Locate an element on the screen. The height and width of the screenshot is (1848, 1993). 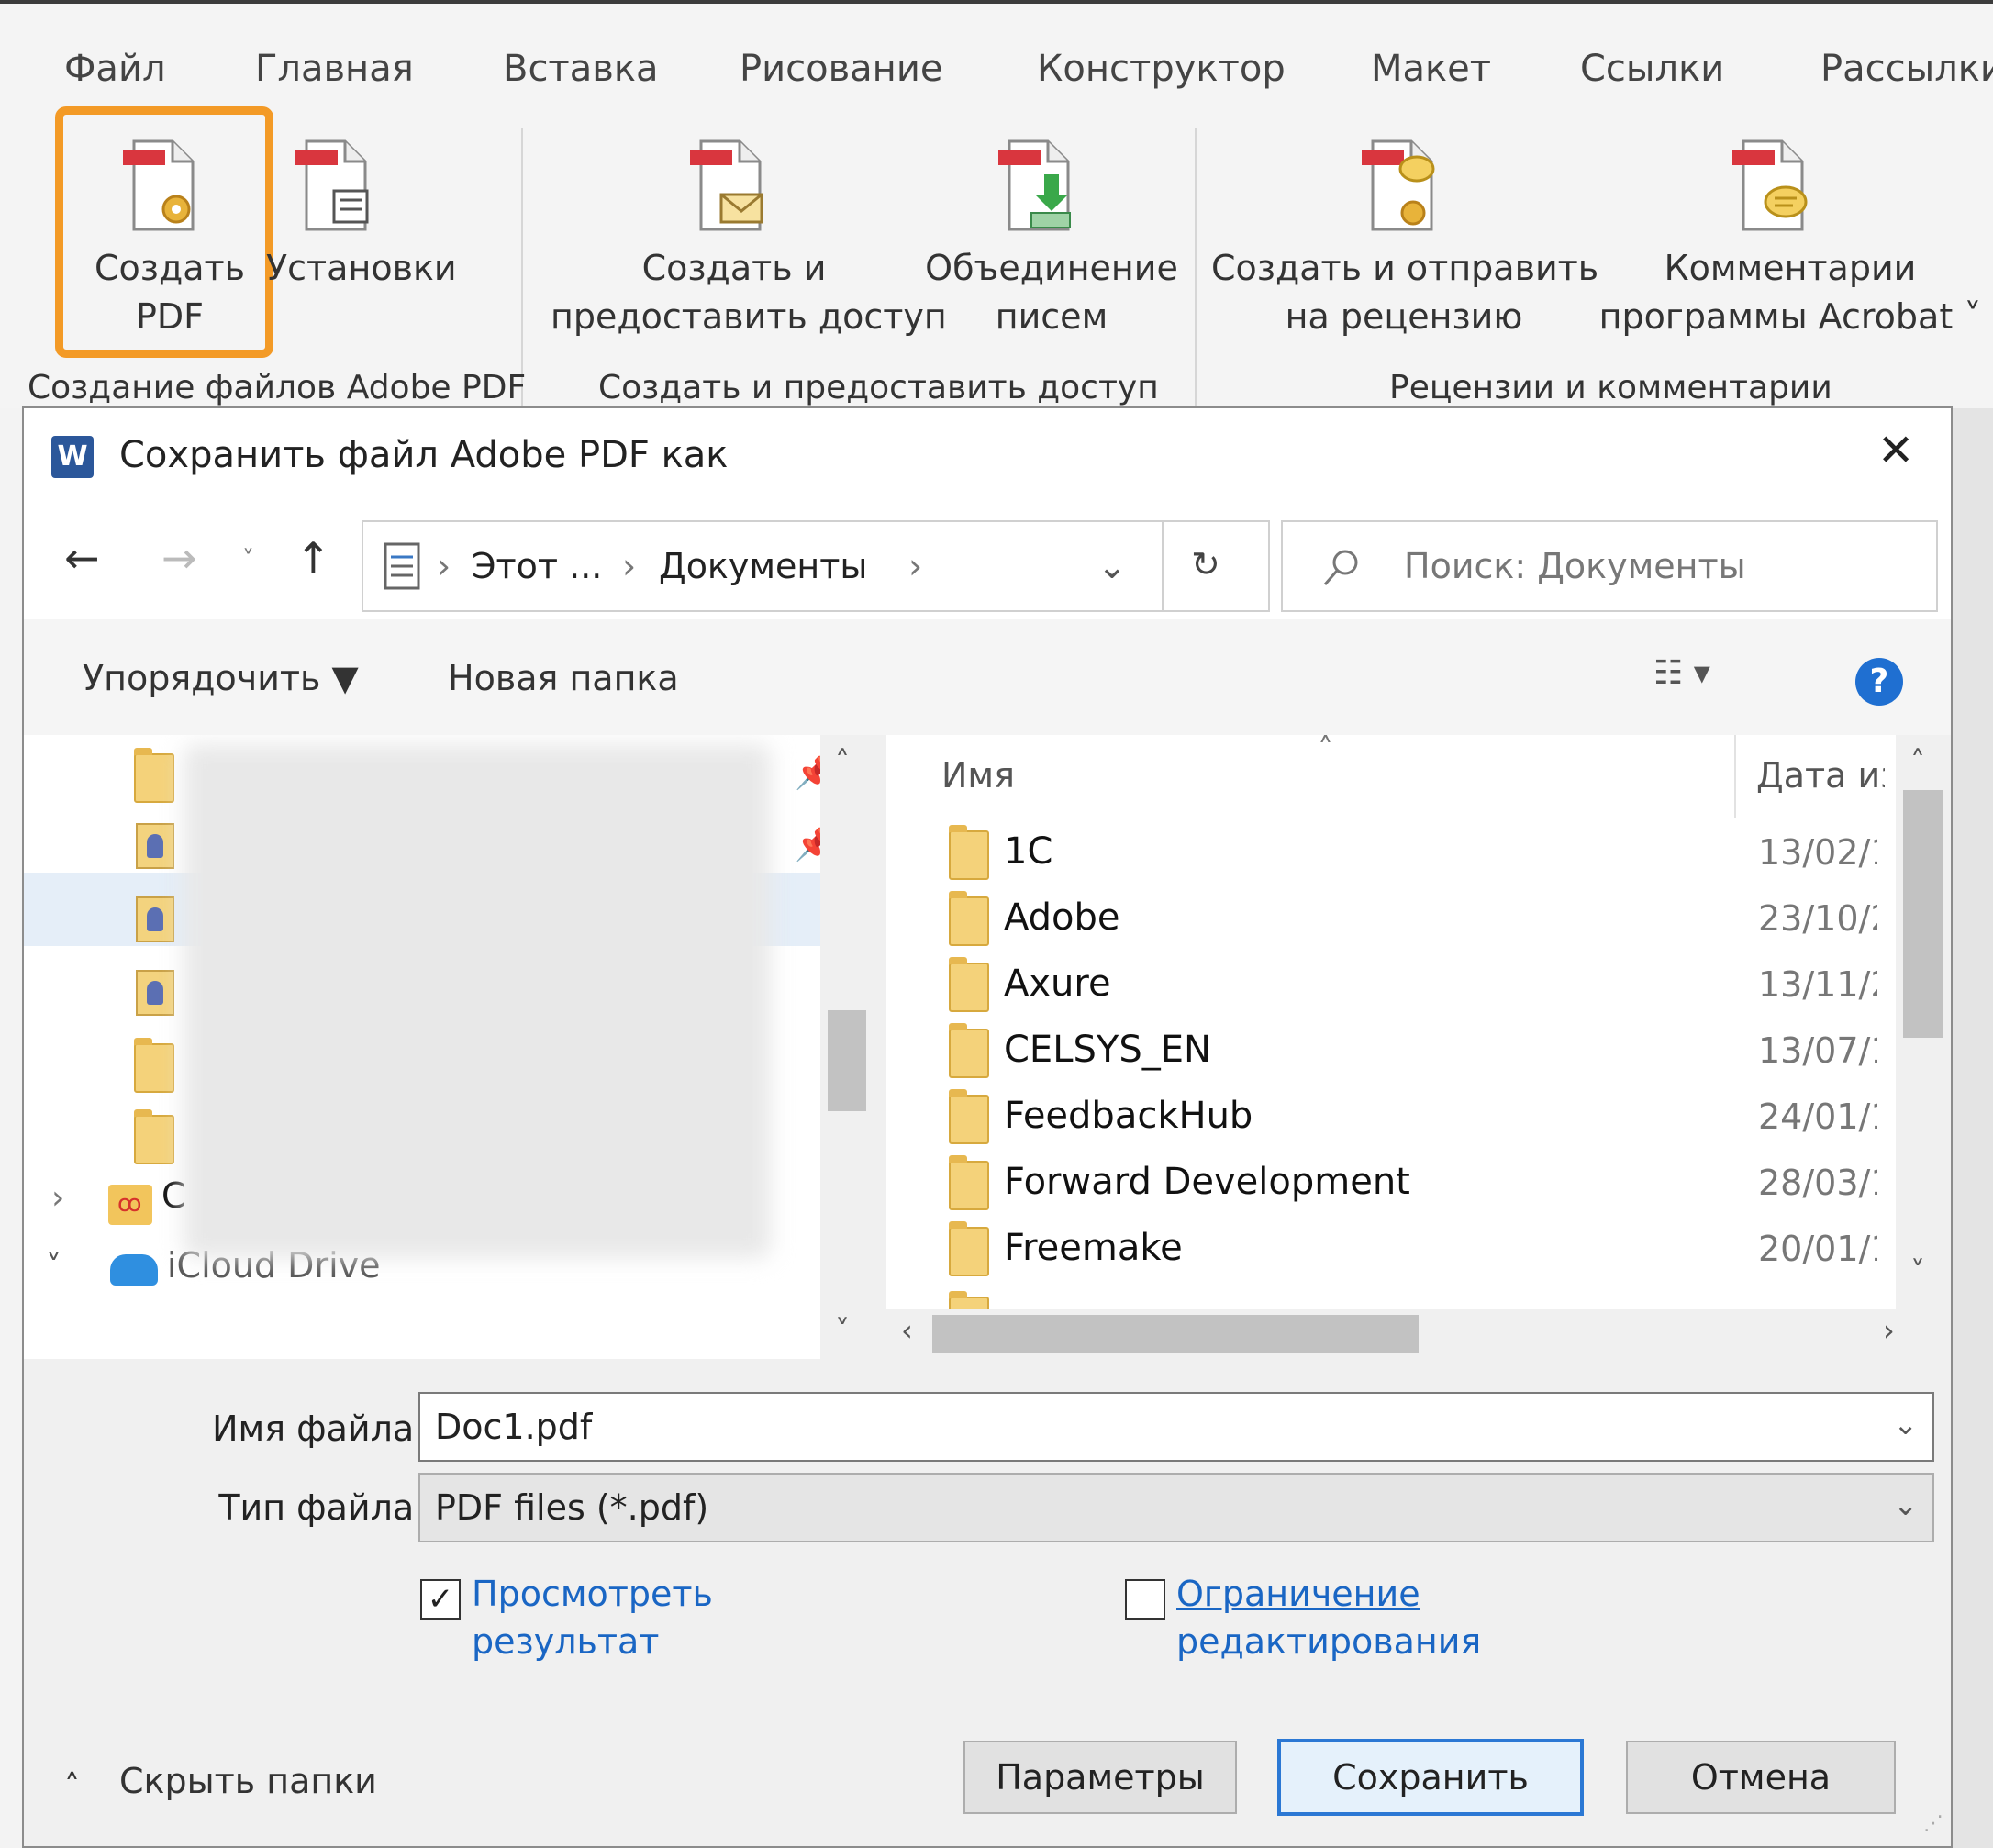
restrict-editing-label-2: редактирования is located at coordinates (1329, 1641).